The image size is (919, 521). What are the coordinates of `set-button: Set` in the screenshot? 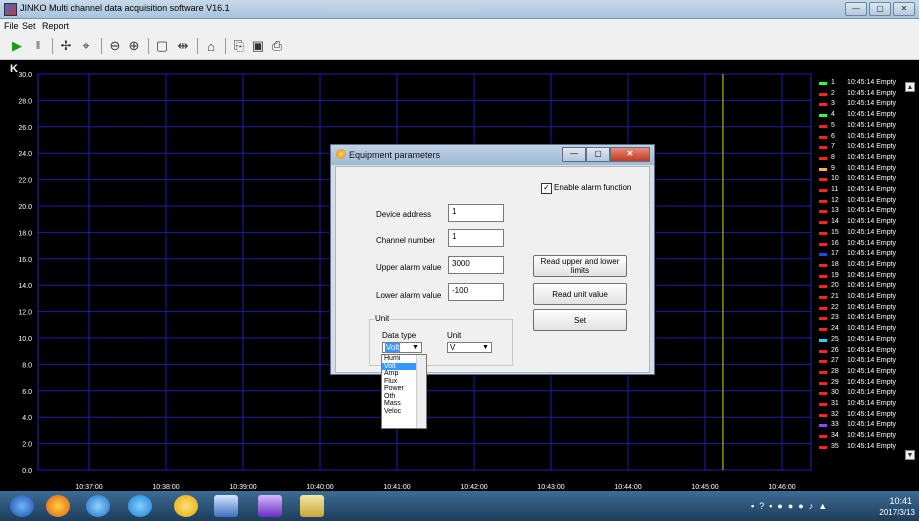 It's located at (580, 320).